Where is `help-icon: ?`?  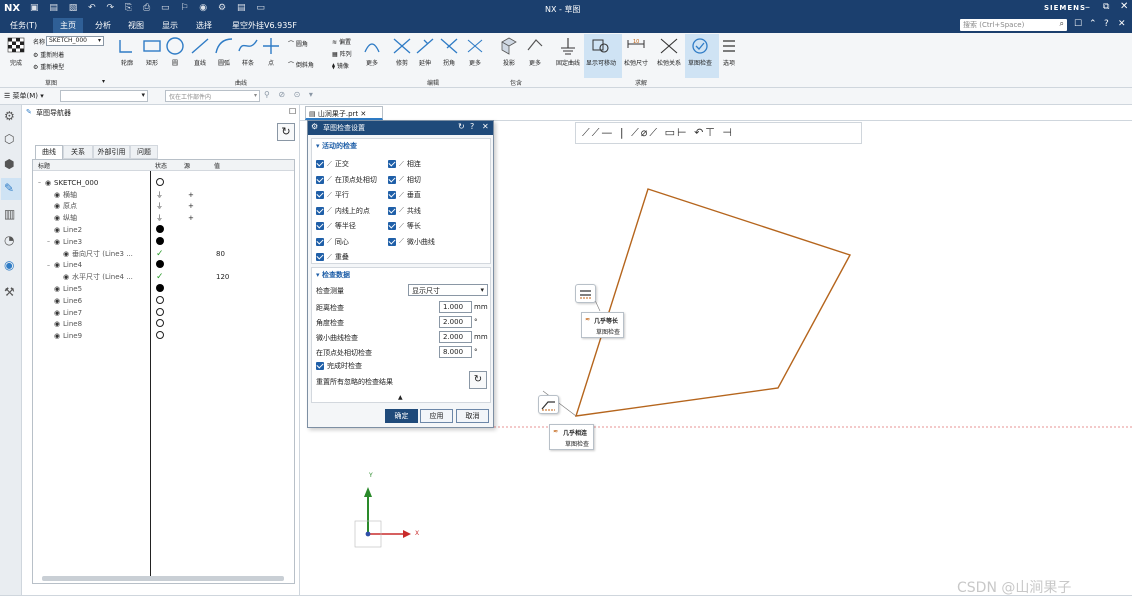
help-icon: ? is located at coordinates (1106, 24).